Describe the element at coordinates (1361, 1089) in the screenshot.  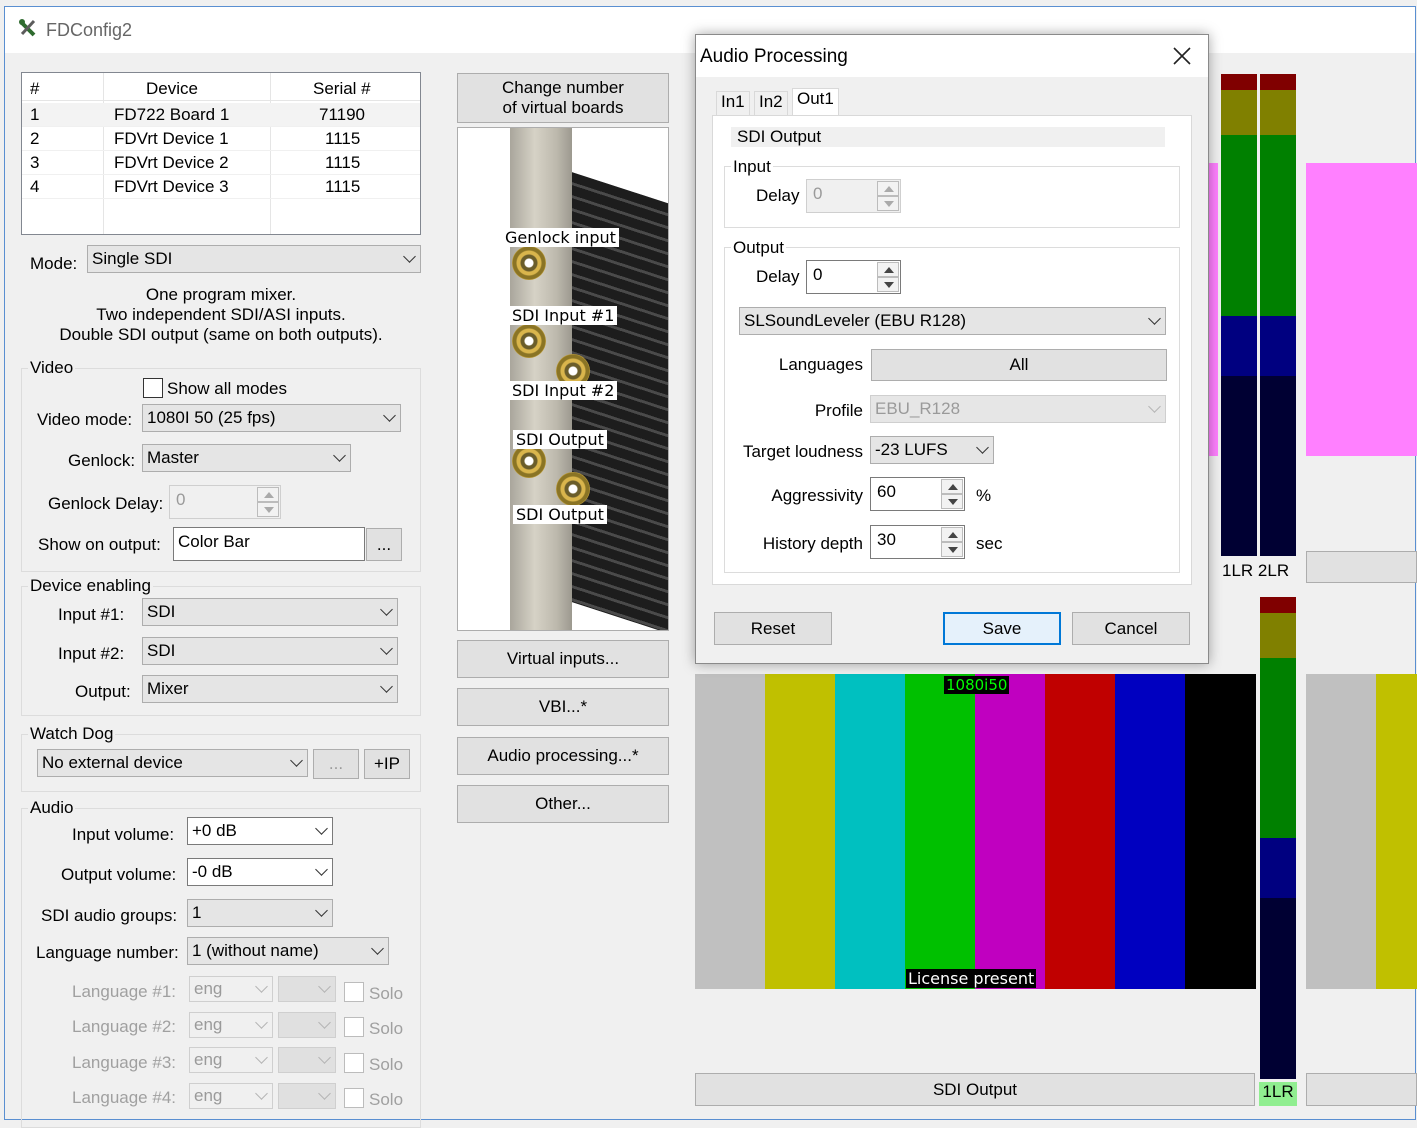
I see `preview-2-button` at that location.